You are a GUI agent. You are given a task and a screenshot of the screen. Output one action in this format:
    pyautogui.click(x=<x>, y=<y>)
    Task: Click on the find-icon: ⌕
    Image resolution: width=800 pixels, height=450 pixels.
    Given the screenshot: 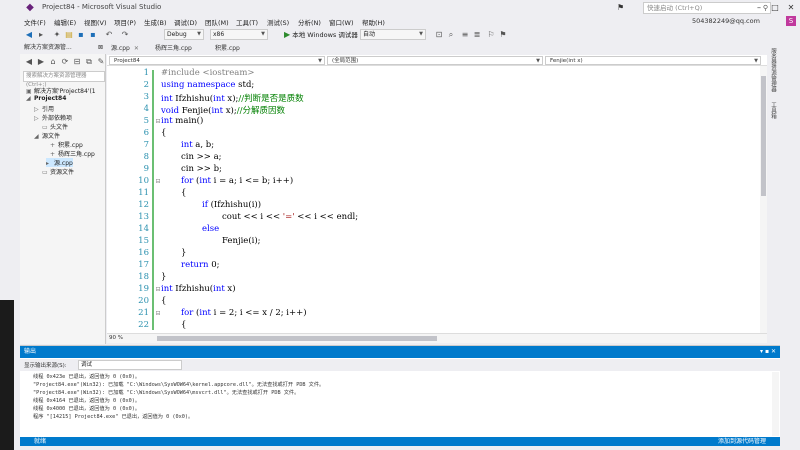 What is the action you would take?
    pyautogui.click(x=451, y=35)
    